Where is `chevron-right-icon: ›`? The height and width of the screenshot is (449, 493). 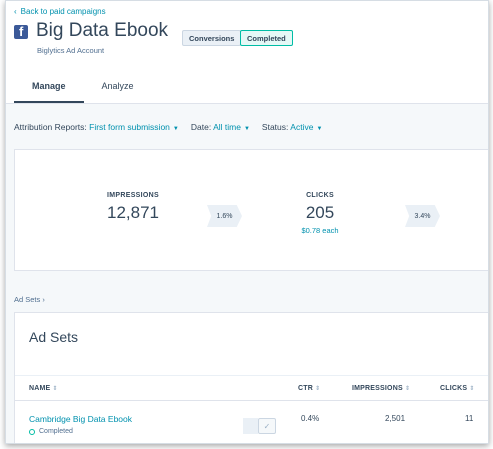
chevron-right-icon: › is located at coordinates (43, 299).